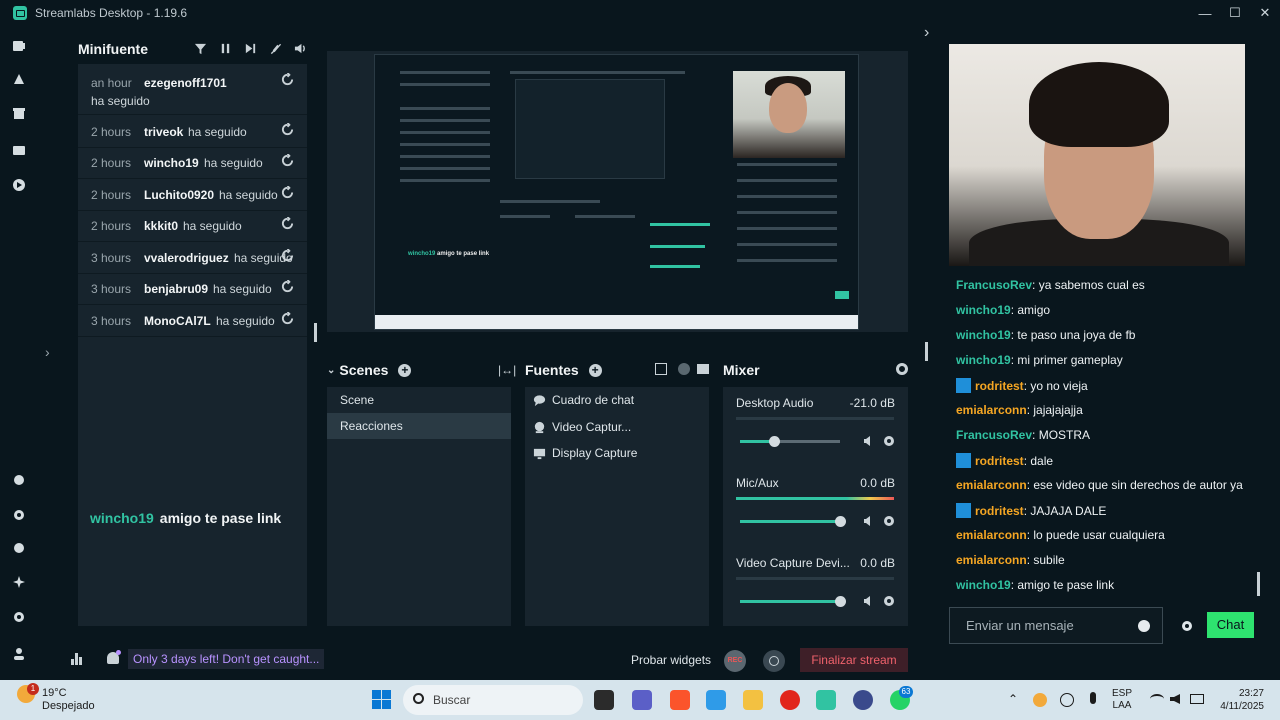 The image size is (1280, 720). What do you see at coordinates (381, 699) in the screenshot?
I see `start-menu-icon` at bounding box center [381, 699].